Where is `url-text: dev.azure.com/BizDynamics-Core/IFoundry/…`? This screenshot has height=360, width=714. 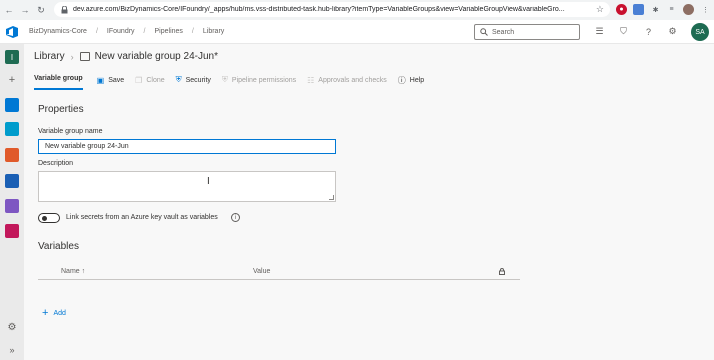 url-text: dev.azure.com/BizDynamics-Core/IFoundry/… is located at coordinates (319, 9).